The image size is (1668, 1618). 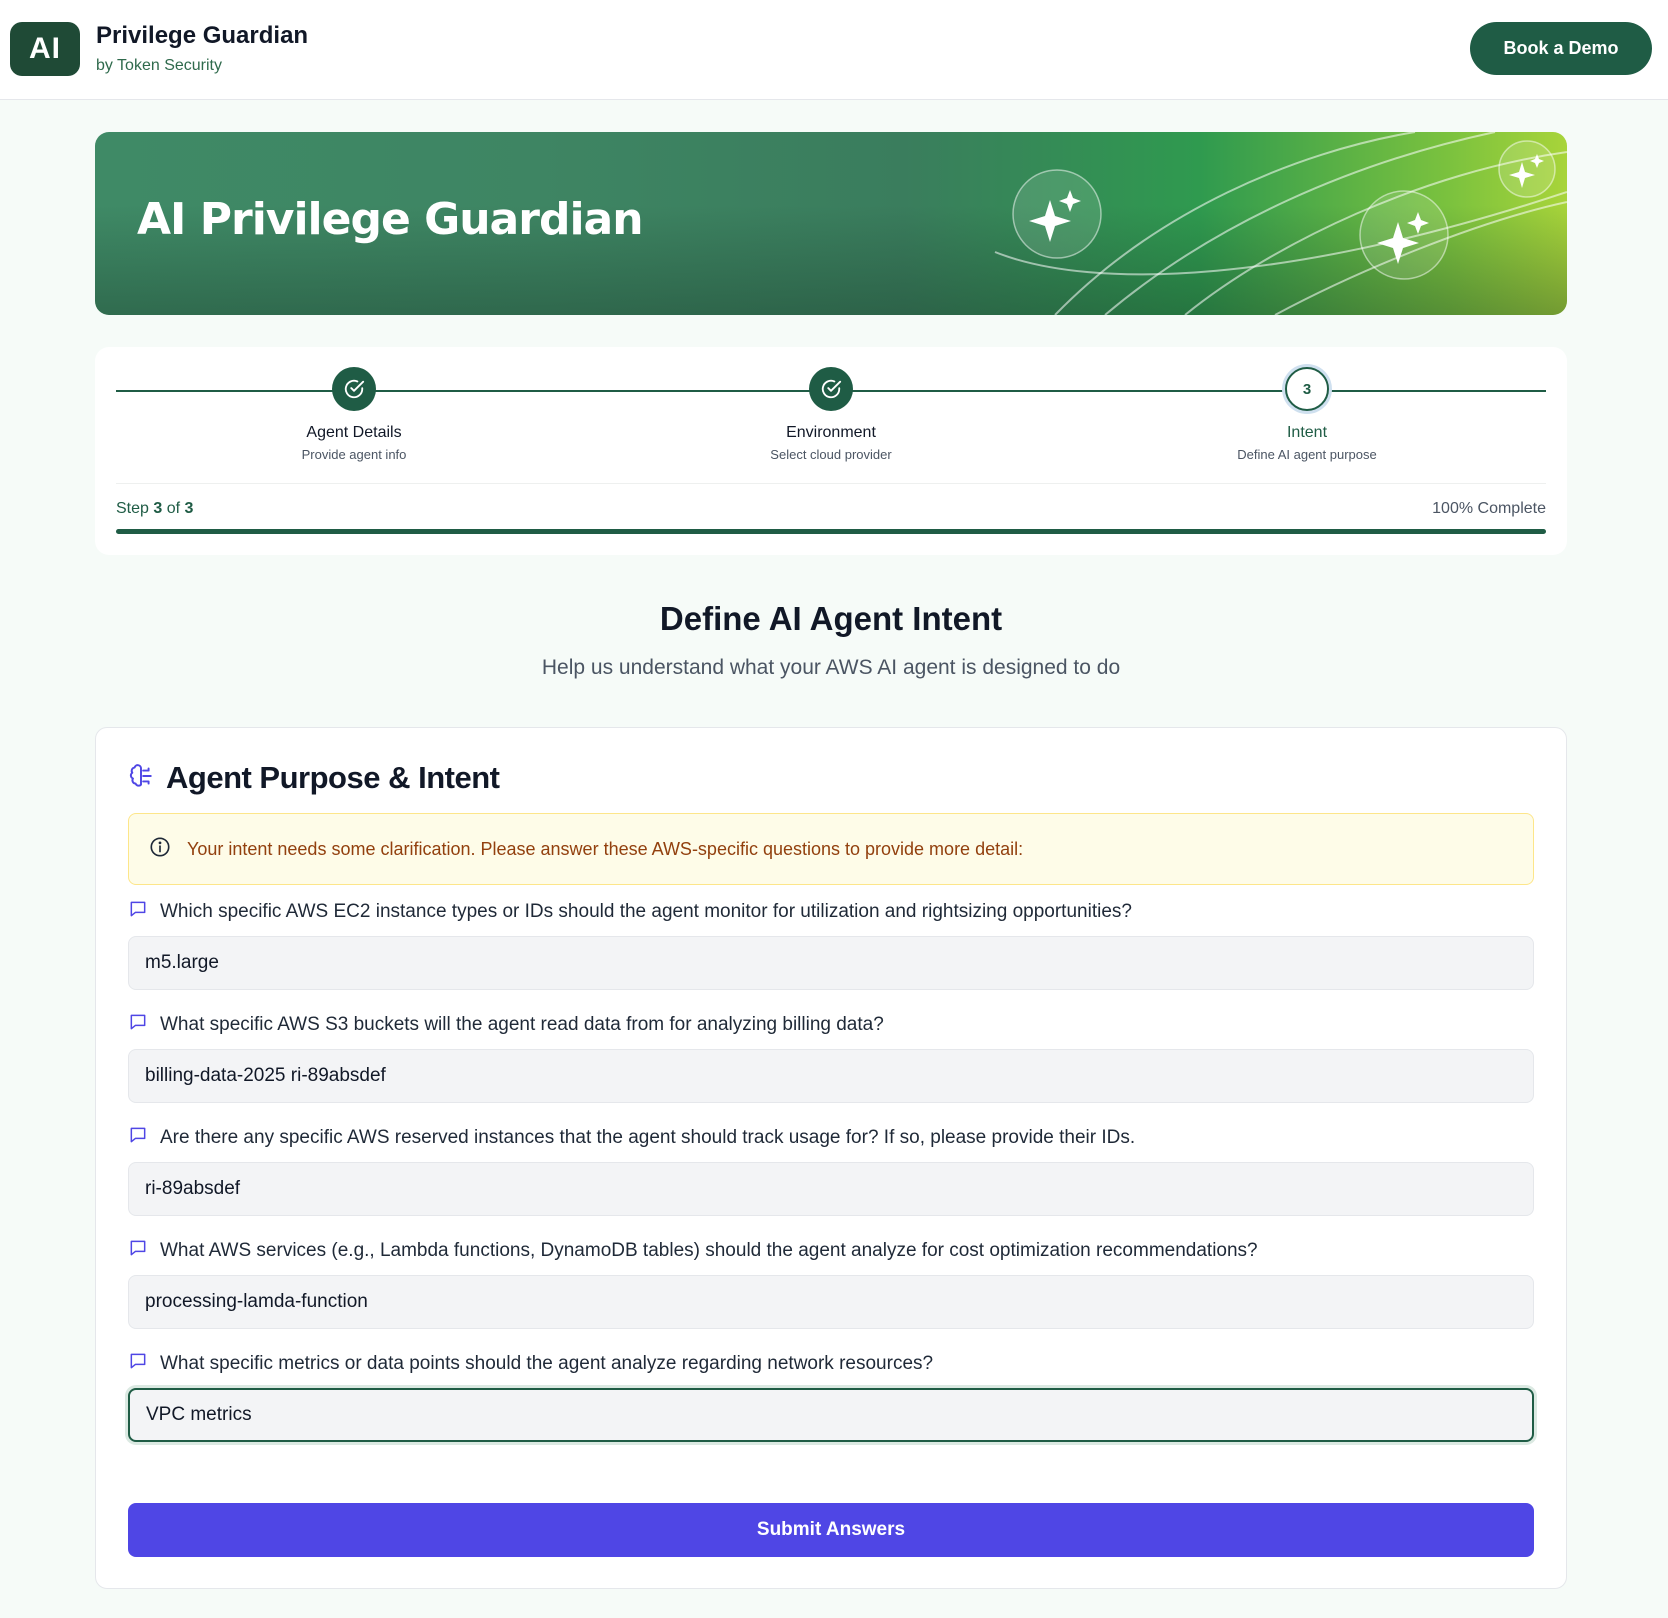 I want to click on info-icon, so click(x=160, y=849).